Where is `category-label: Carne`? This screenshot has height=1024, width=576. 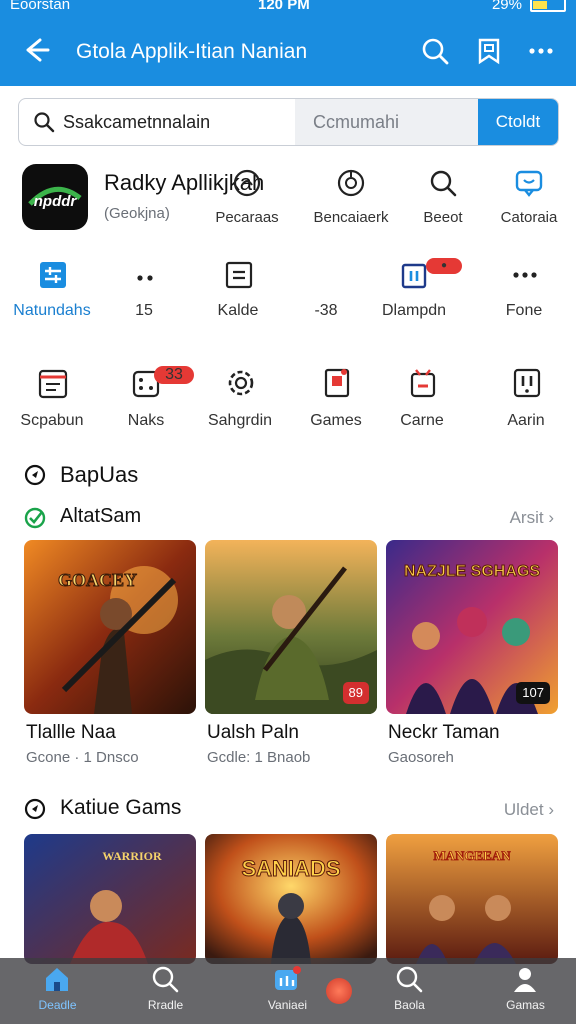 category-label: Carne is located at coordinates (422, 420).